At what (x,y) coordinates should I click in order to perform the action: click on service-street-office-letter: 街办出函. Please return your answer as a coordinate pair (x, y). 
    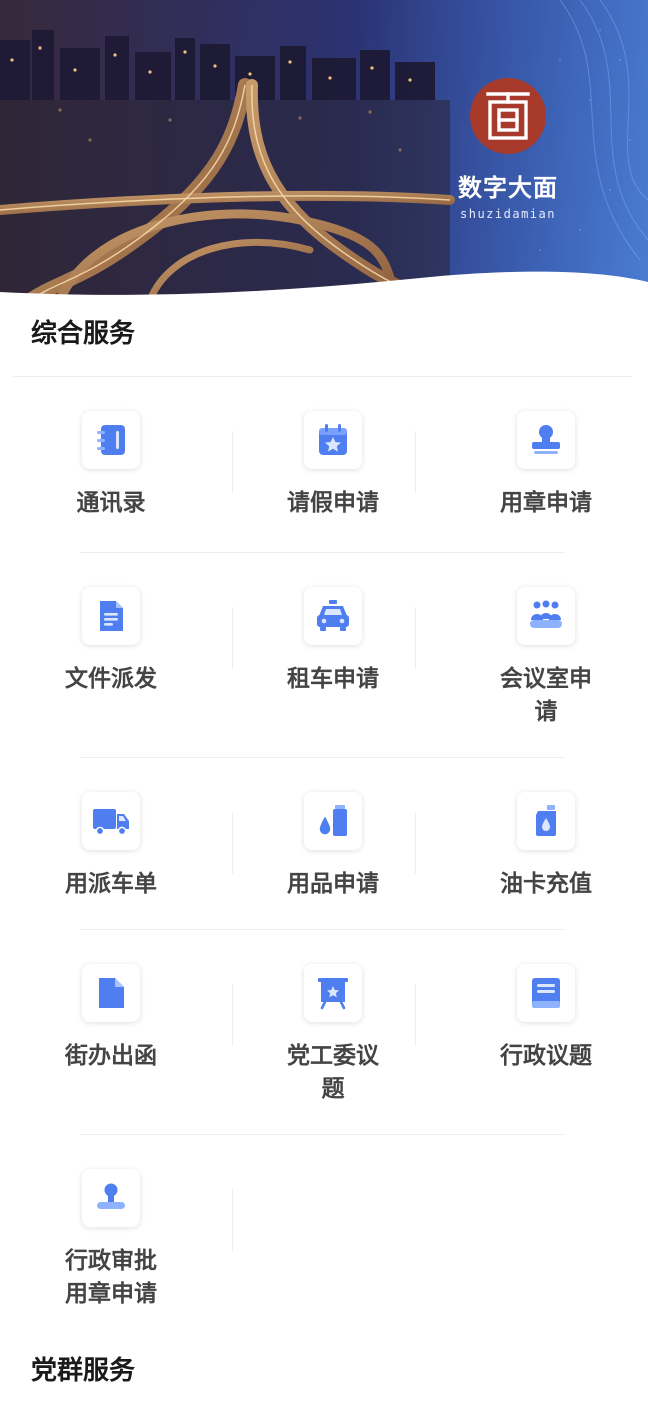
    Looking at the image, I should click on (111, 1018).